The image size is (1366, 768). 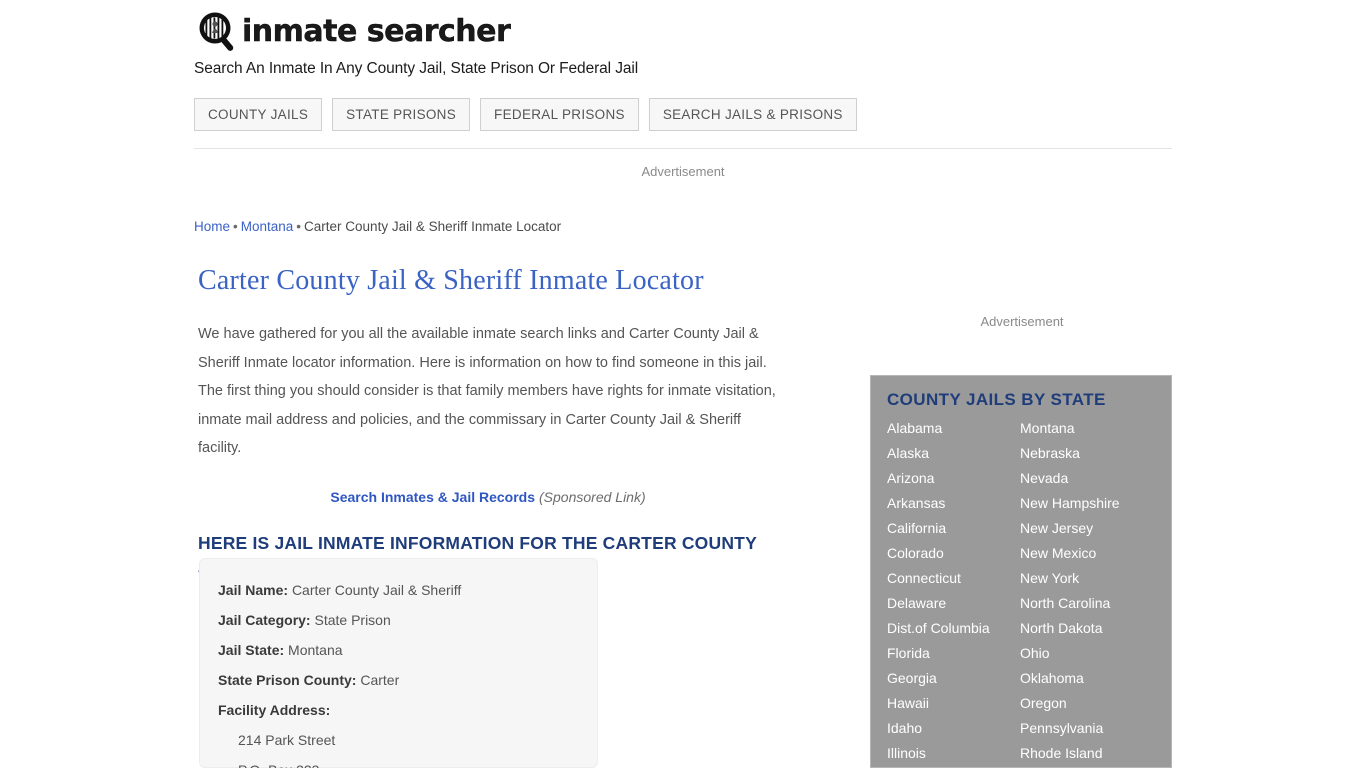 What do you see at coordinates (1087, 453) in the screenshot?
I see `state-link-nebraska: Nebraska` at bounding box center [1087, 453].